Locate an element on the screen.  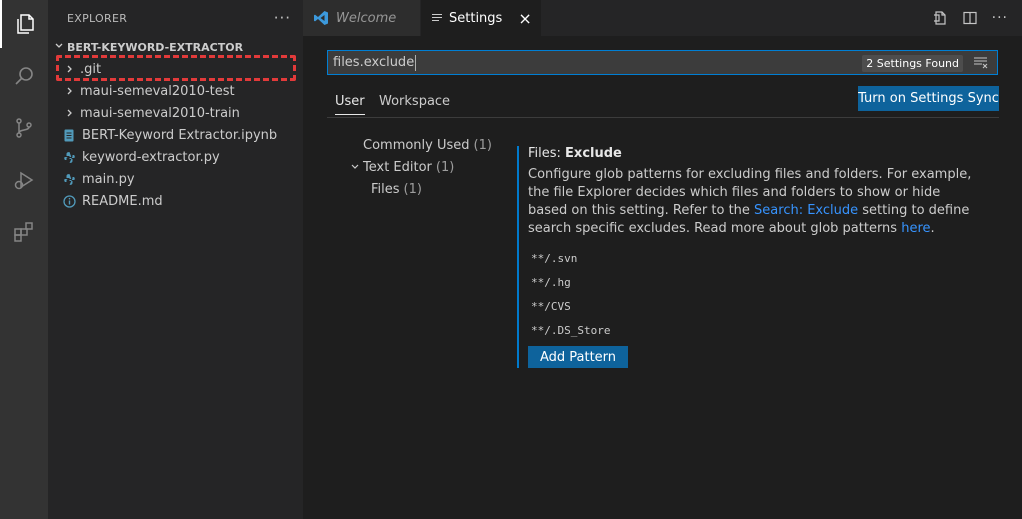
settings-search-input: files.exclude 2 Settings Found is located at coordinates (662, 62).